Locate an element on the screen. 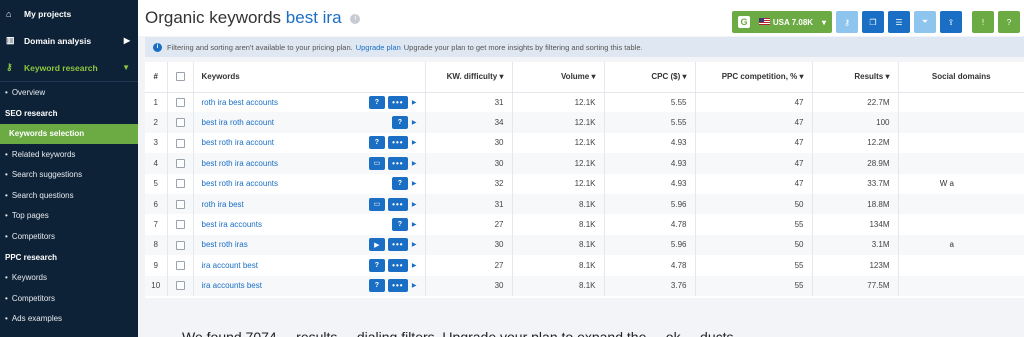 The width and height of the screenshot is (1024, 337). alert-button: ! is located at coordinates (983, 22).